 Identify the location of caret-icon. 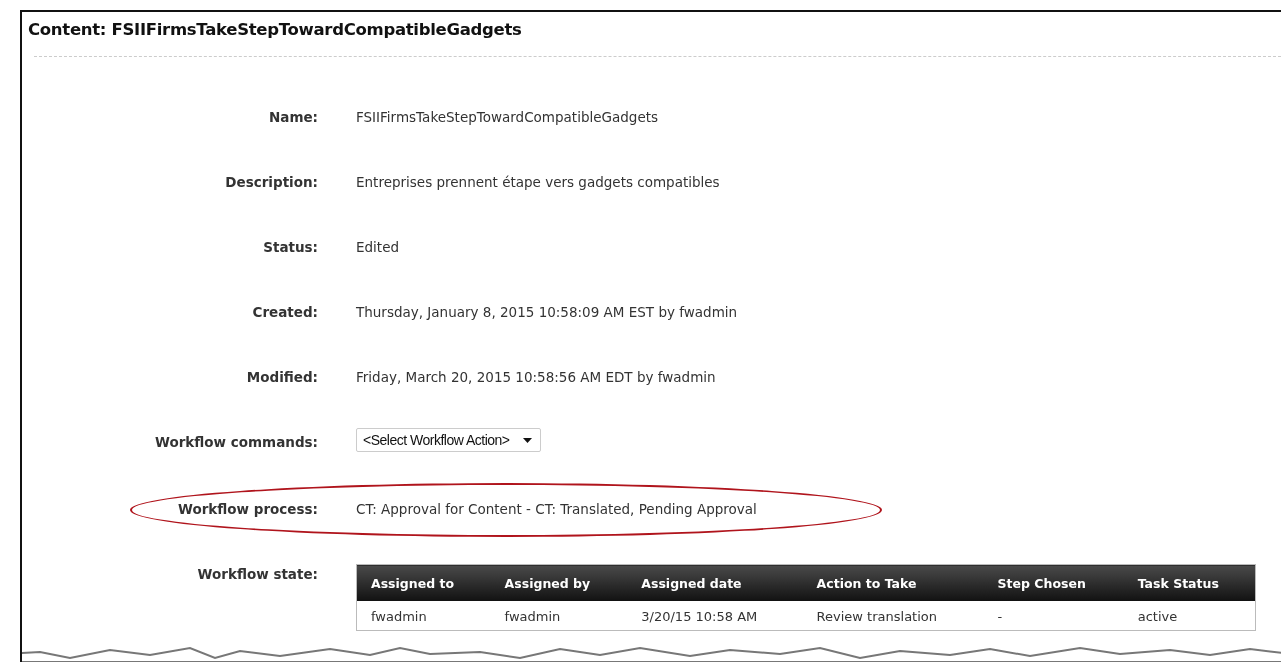
(528, 440).